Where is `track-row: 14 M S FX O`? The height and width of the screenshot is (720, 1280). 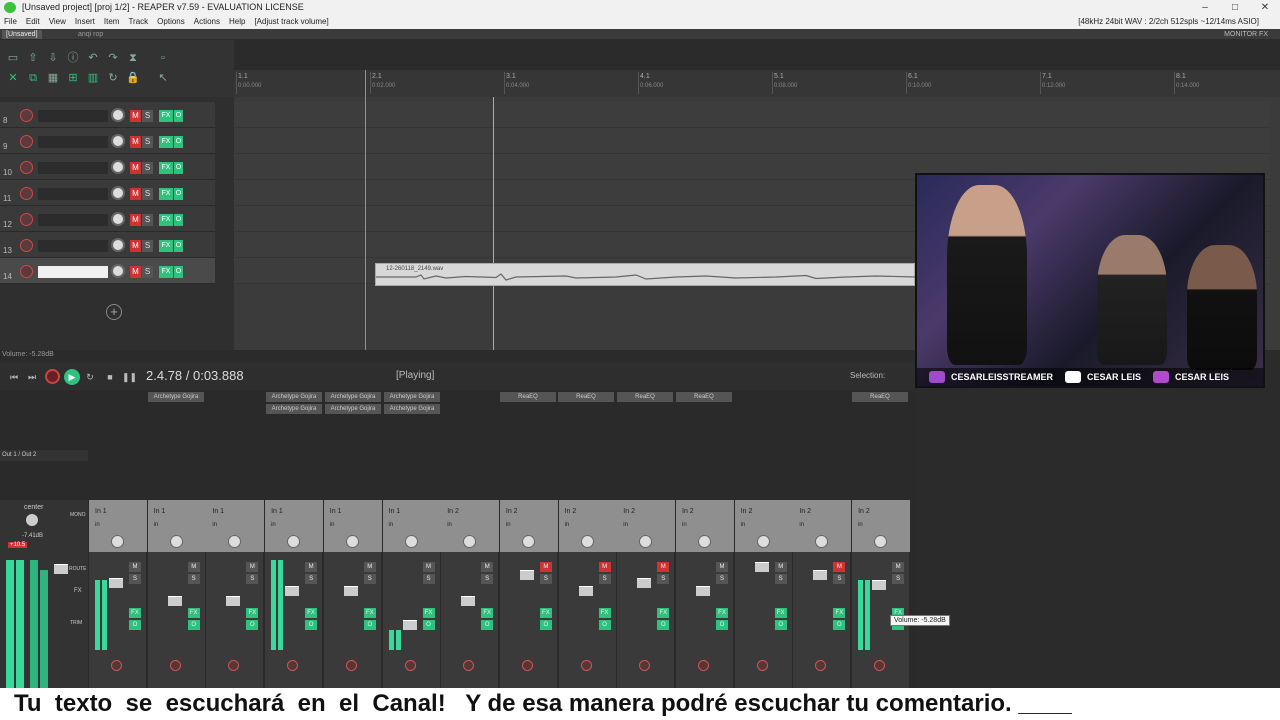
track-row: 14 M S FX O is located at coordinates (107, 271).